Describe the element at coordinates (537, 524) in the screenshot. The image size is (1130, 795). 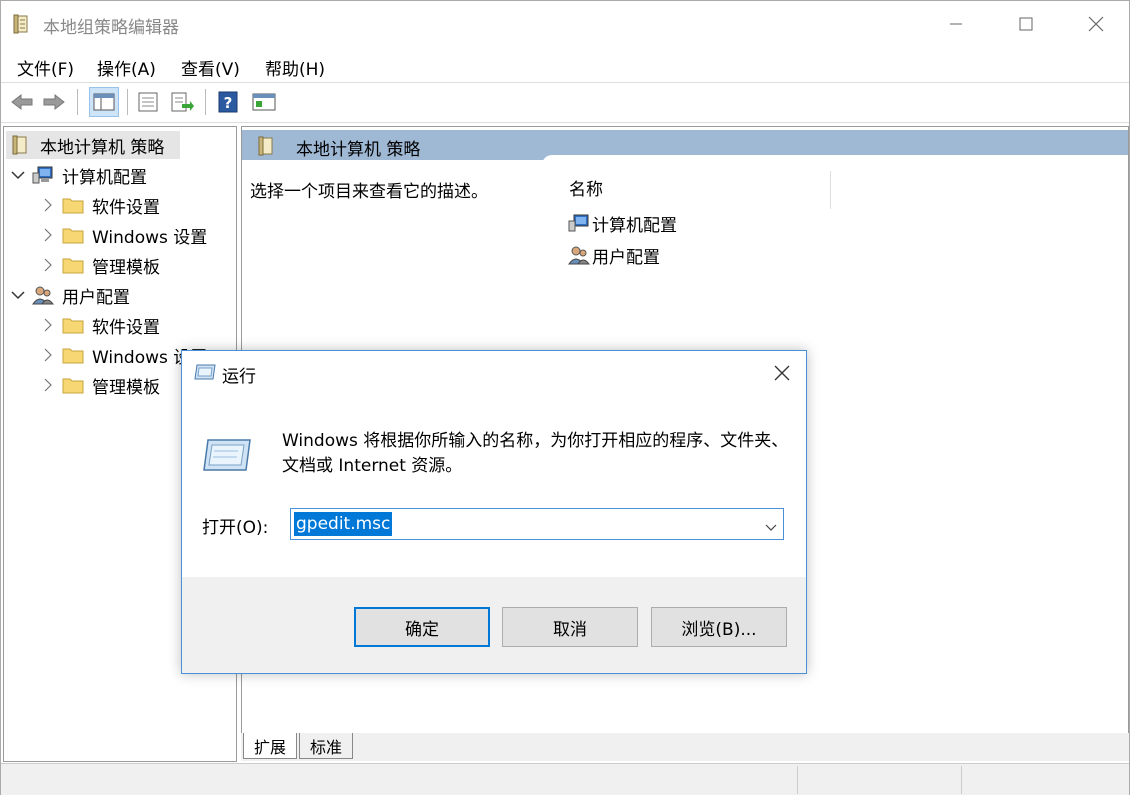
I see `open-combobox: gpedit.msc` at that location.